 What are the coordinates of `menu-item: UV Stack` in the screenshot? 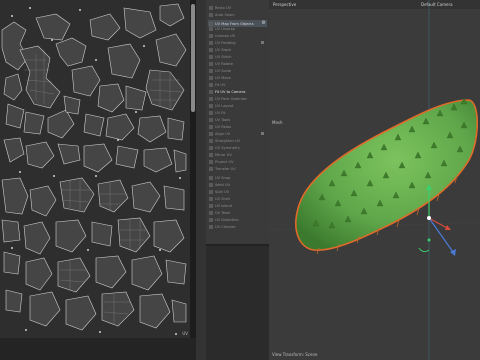 It's located at (237, 49).